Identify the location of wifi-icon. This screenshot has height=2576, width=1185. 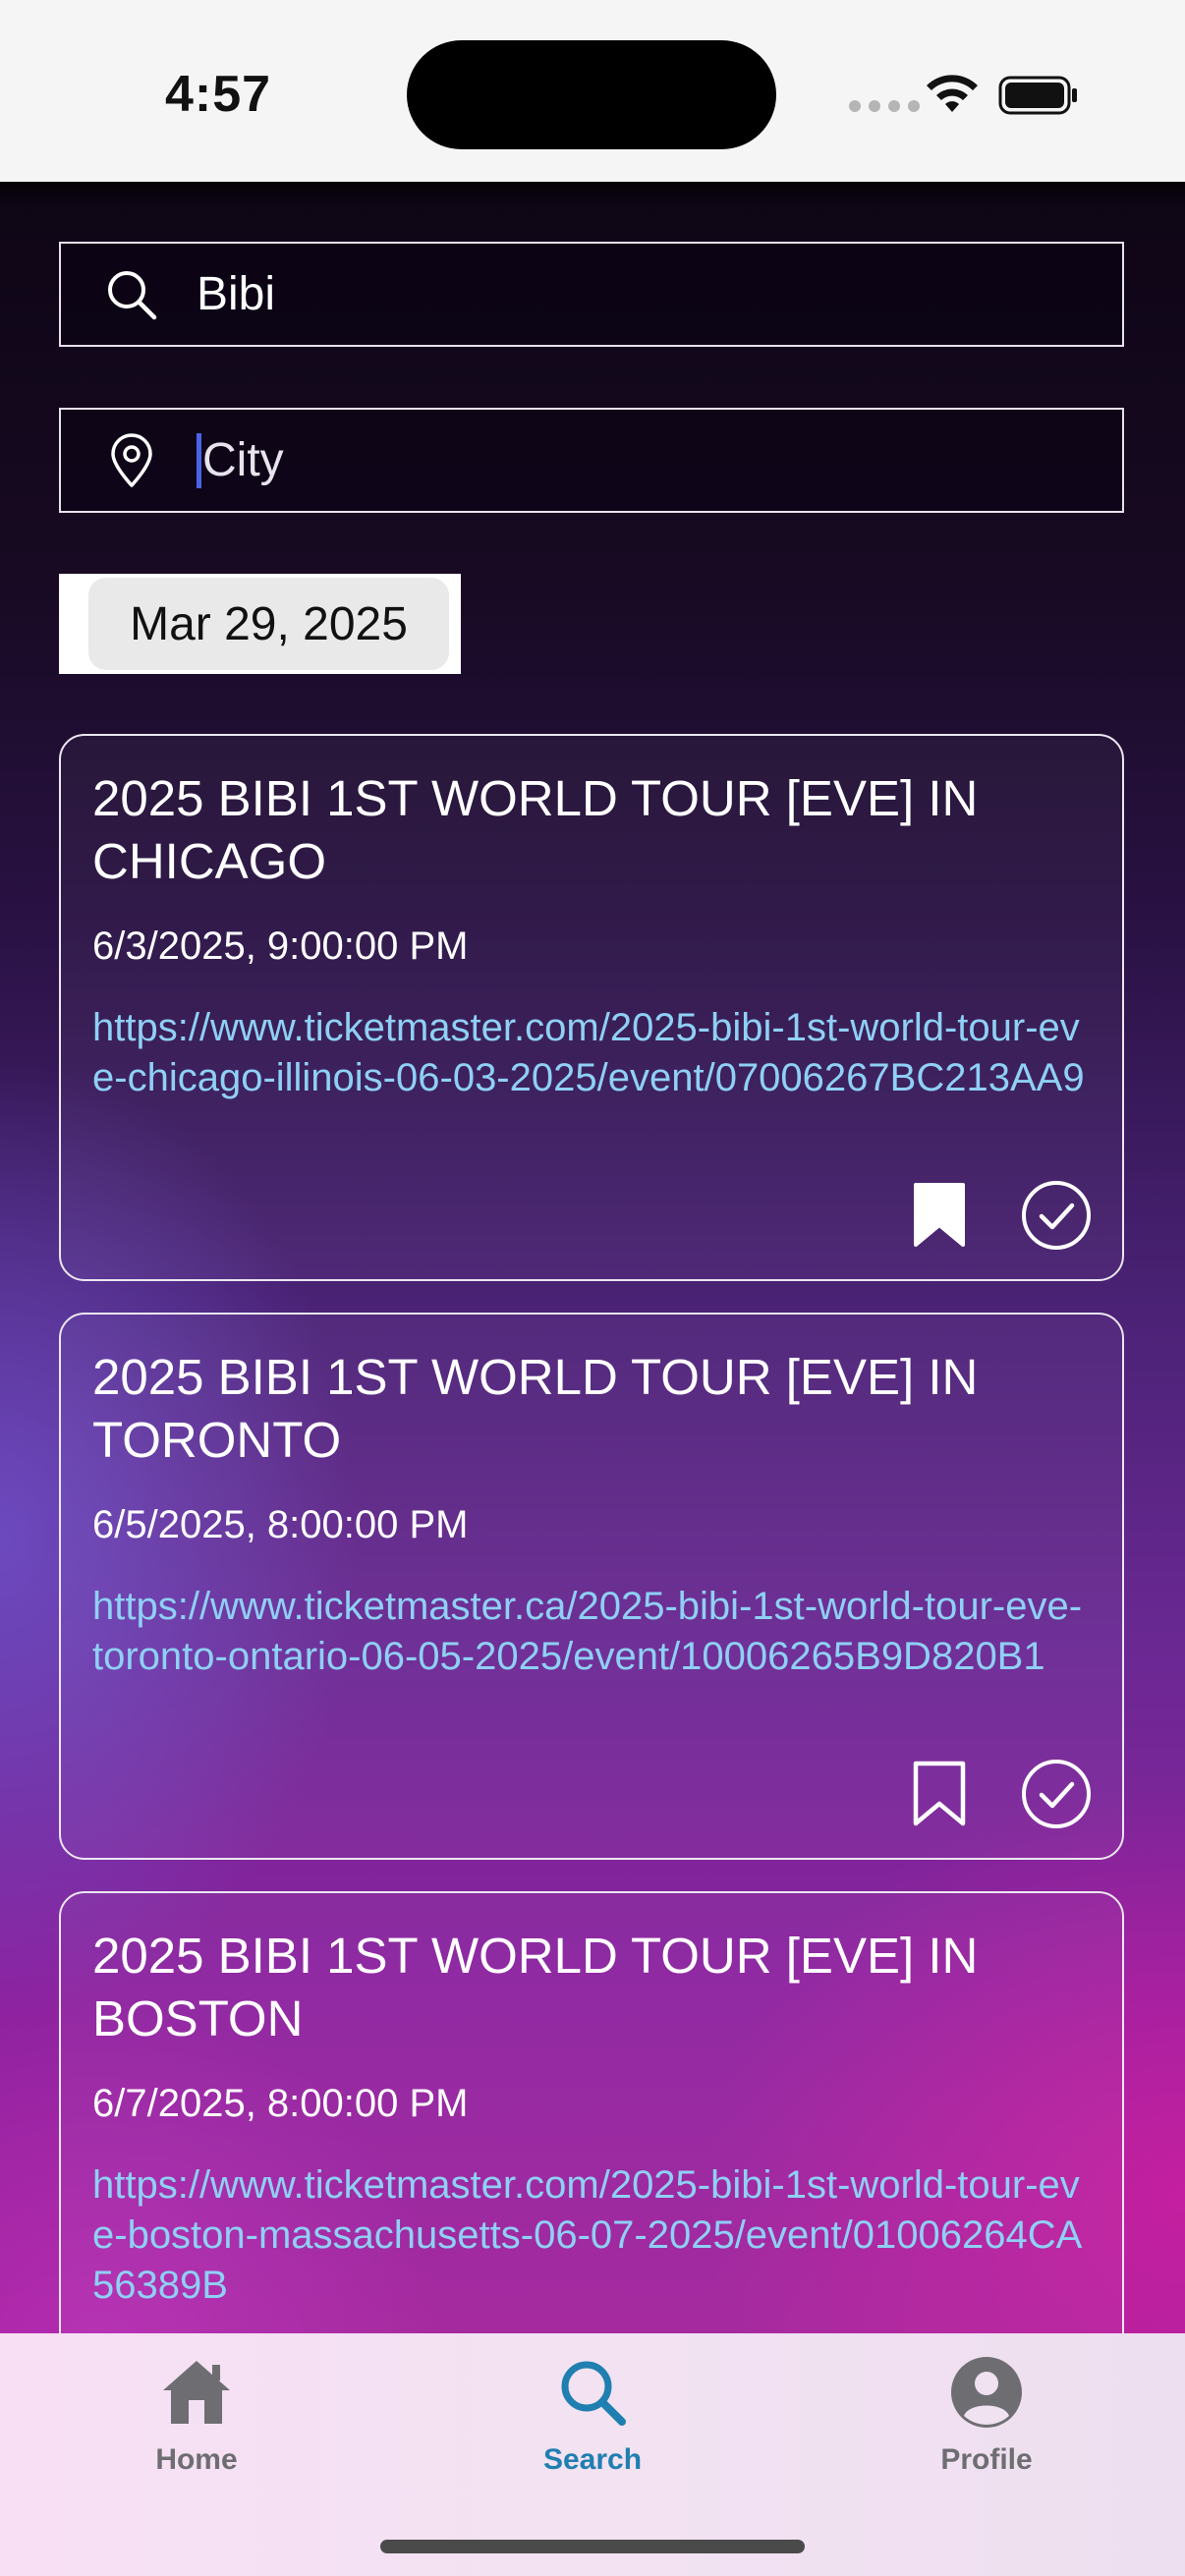
(953, 93).